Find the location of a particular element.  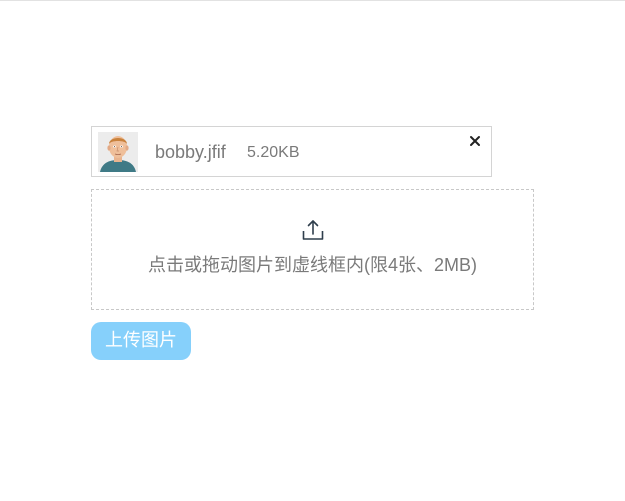

upload-image-button: 上传图片 is located at coordinates (141, 341).